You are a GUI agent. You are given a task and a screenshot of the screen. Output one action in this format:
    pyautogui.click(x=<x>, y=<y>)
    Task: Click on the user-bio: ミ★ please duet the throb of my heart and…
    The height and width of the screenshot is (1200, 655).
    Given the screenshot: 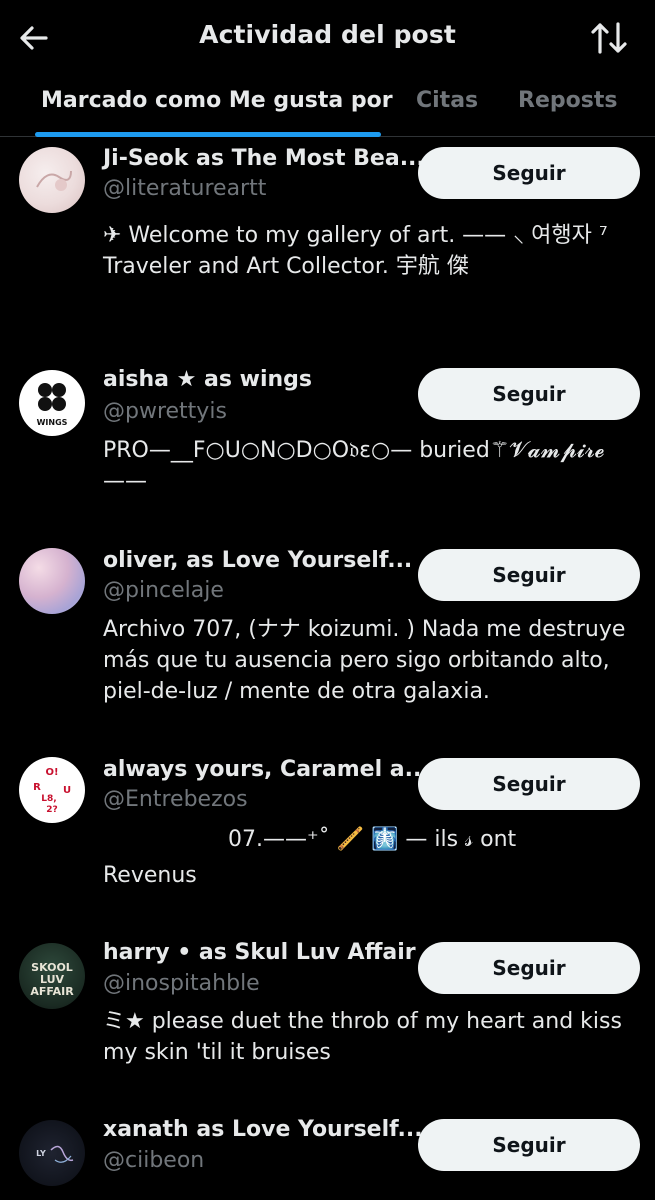 What is the action you would take?
    pyautogui.click(x=368, y=1037)
    